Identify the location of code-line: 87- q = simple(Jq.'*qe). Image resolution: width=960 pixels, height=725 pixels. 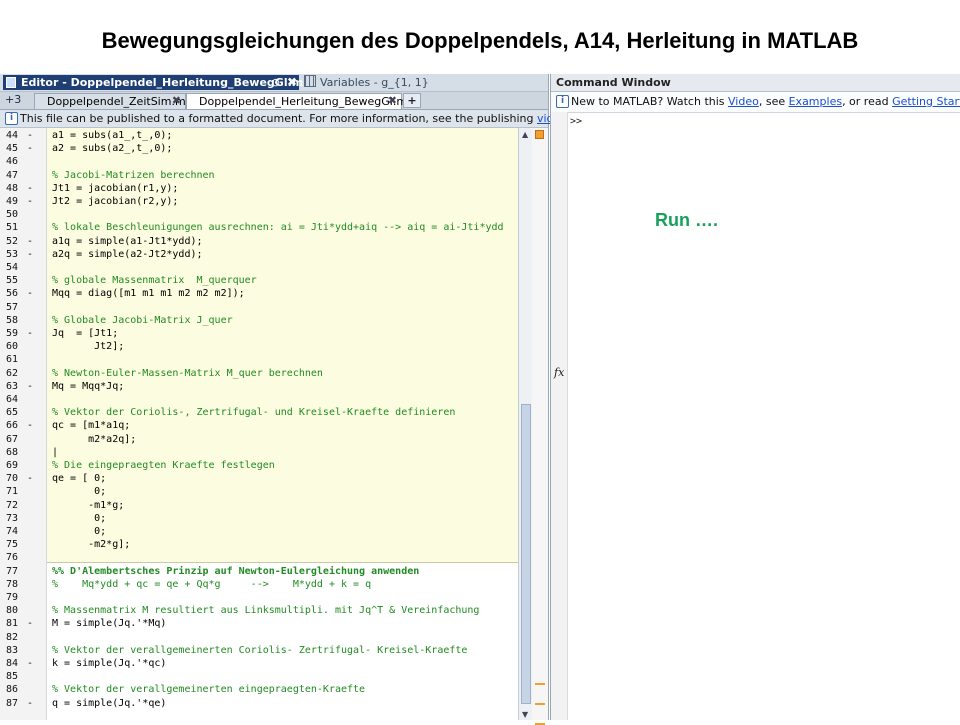
(259, 704).